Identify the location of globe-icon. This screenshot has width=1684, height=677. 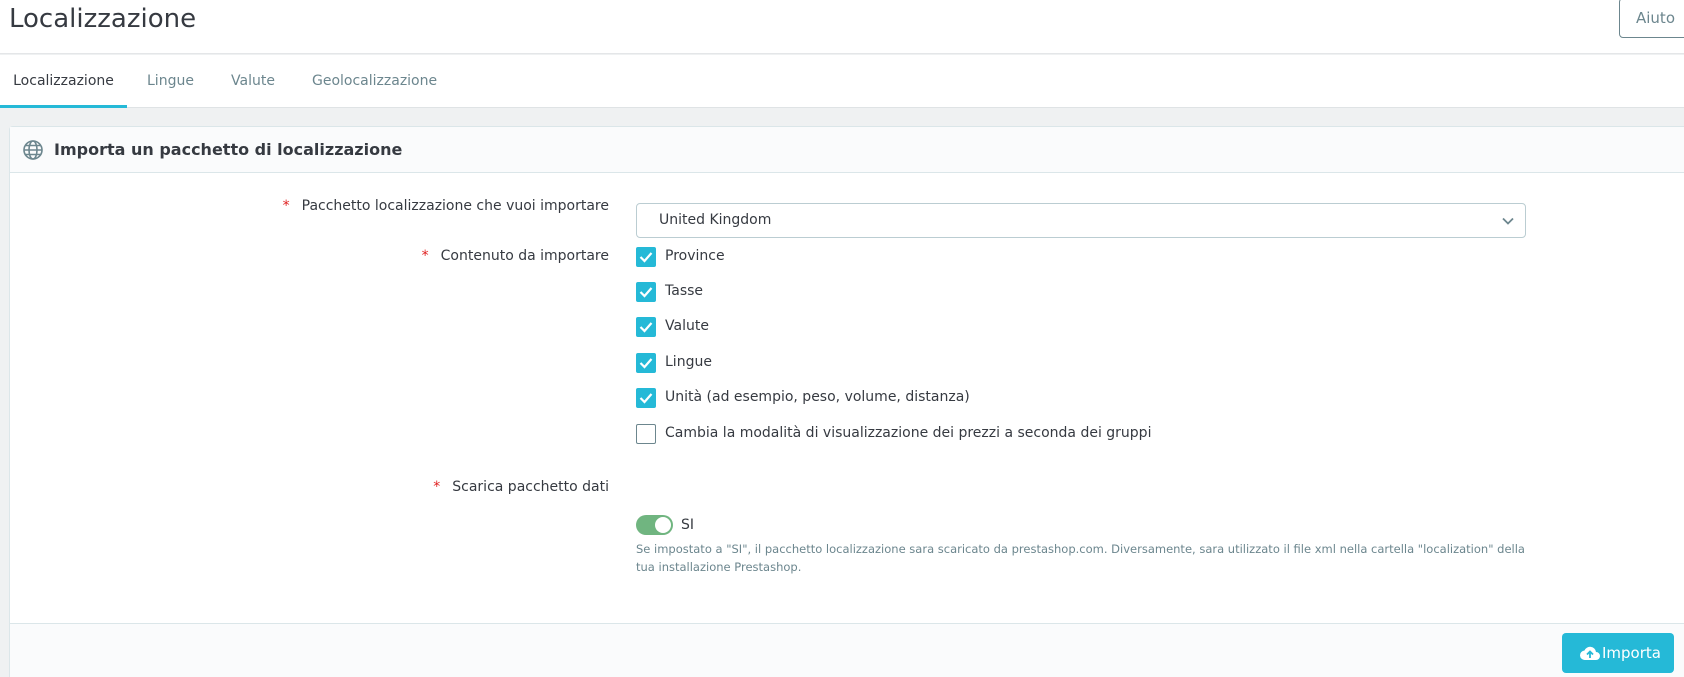
(33, 150).